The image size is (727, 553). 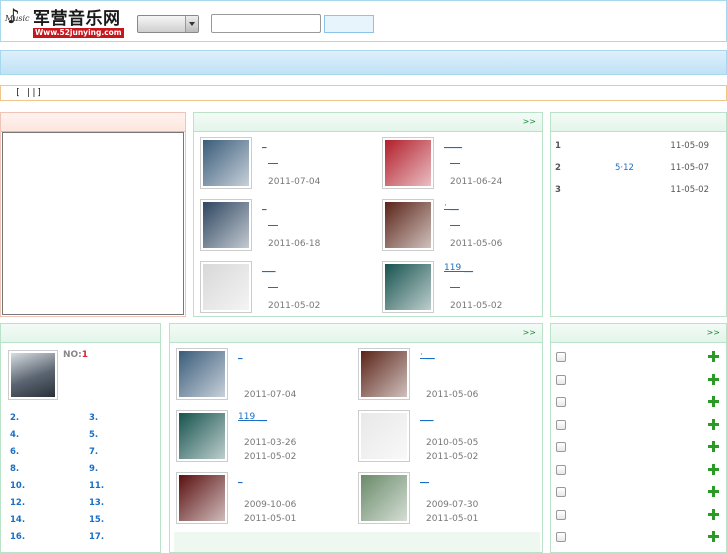 What do you see at coordinates (17, 18) in the screenshot?
I see `logo-music-text: Music` at bounding box center [17, 18].